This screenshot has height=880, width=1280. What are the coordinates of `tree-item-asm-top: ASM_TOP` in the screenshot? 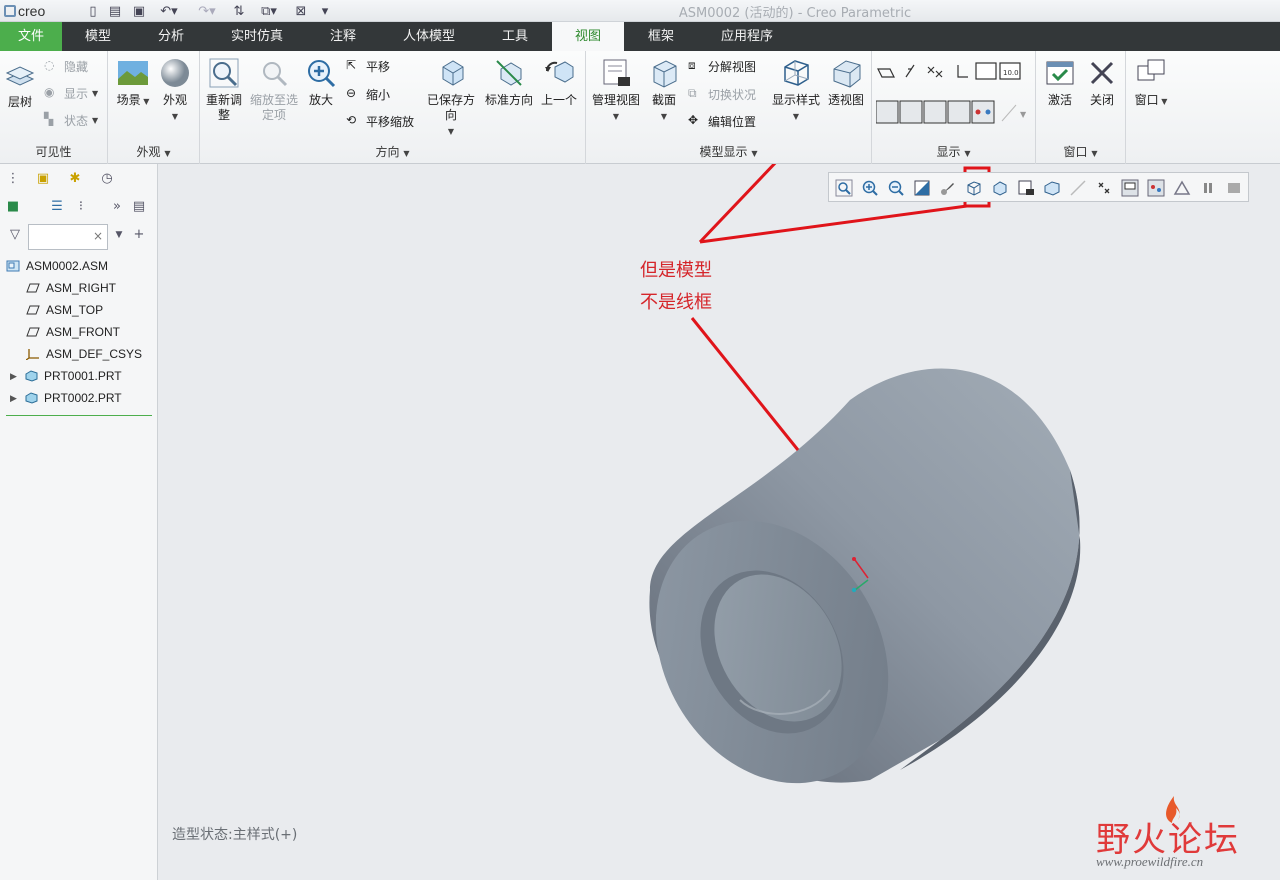 It's located at (64, 310).